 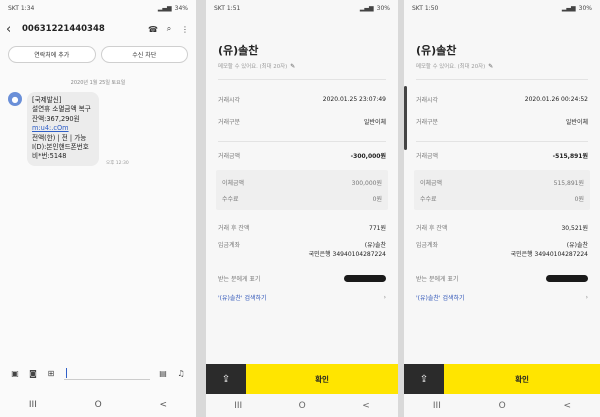 What do you see at coordinates (302, 227) in the screenshot?
I see `balance-row: 거래 후 잔액 771원` at bounding box center [302, 227].